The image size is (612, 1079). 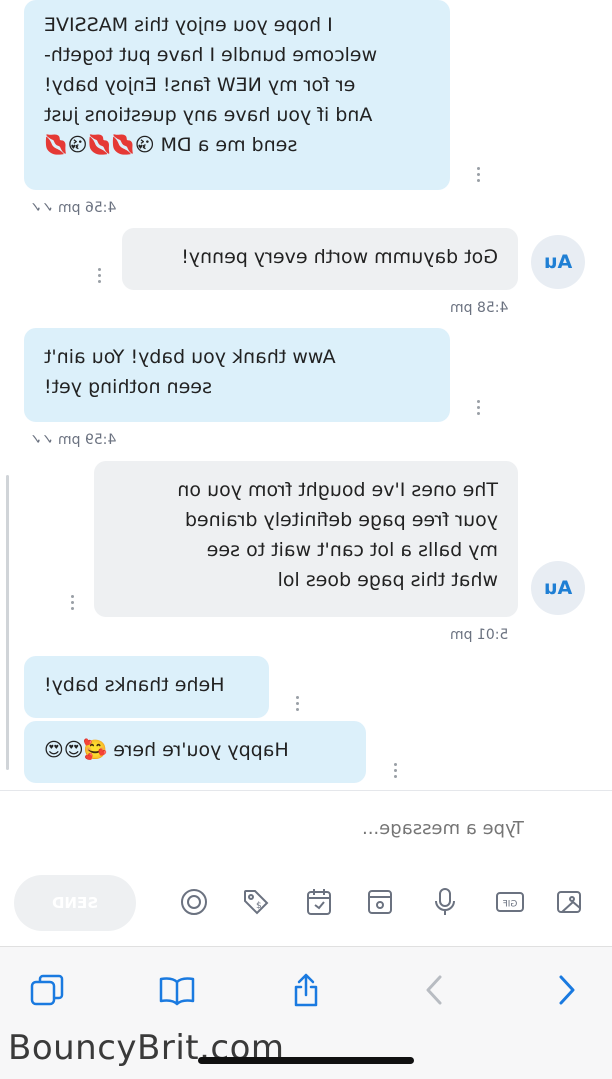 I want to click on message-line: Aww thank you baby! You ain't, so click(x=190, y=357).